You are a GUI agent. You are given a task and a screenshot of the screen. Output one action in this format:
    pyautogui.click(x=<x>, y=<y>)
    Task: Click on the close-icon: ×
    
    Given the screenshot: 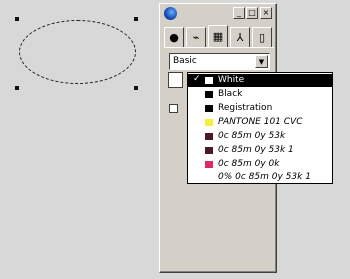 What is the action you would take?
    pyautogui.click(x=266, y=12)
    